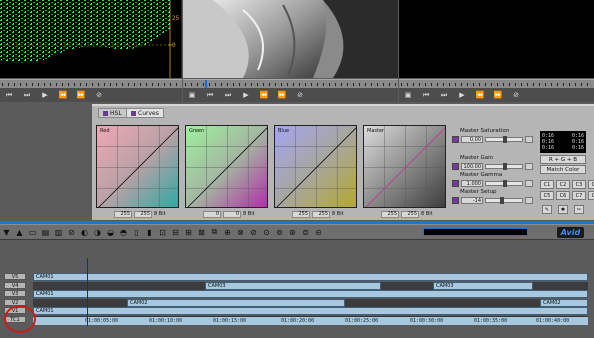 The width and height of the screenshot is (594, 338). What do you see at coordinates (472, 139) in the screenshot?
I see `master-saturation-field: 0.00` at bounding box center [472, 139].